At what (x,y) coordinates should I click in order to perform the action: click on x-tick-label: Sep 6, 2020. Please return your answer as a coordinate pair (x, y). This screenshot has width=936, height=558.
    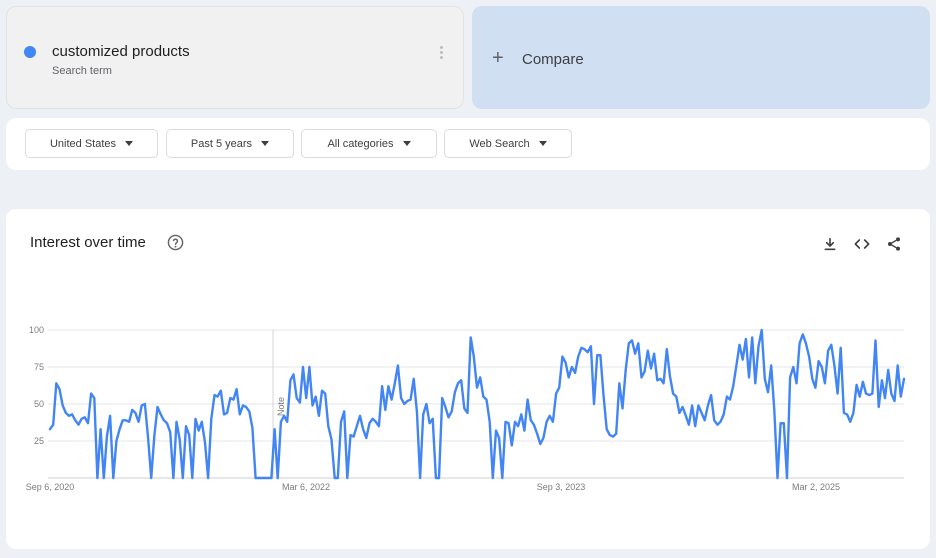
    Looking at the image, I should click on (50, 487).